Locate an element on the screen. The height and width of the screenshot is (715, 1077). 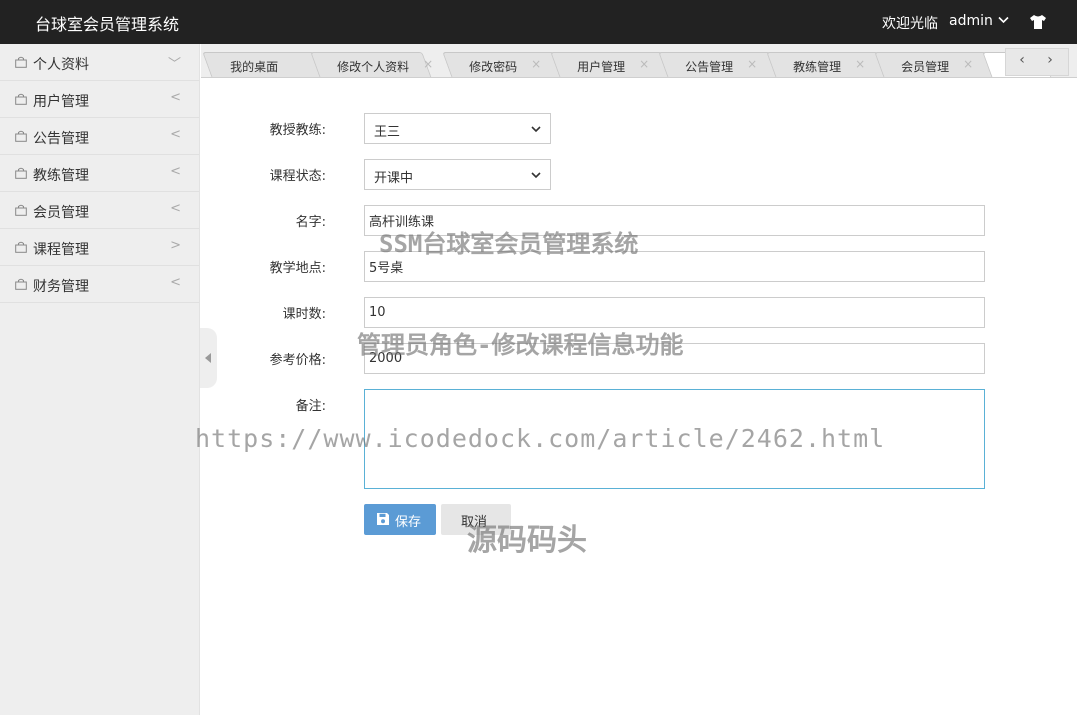
tab-label: 教练管理 is located at coordinates (817, 67).